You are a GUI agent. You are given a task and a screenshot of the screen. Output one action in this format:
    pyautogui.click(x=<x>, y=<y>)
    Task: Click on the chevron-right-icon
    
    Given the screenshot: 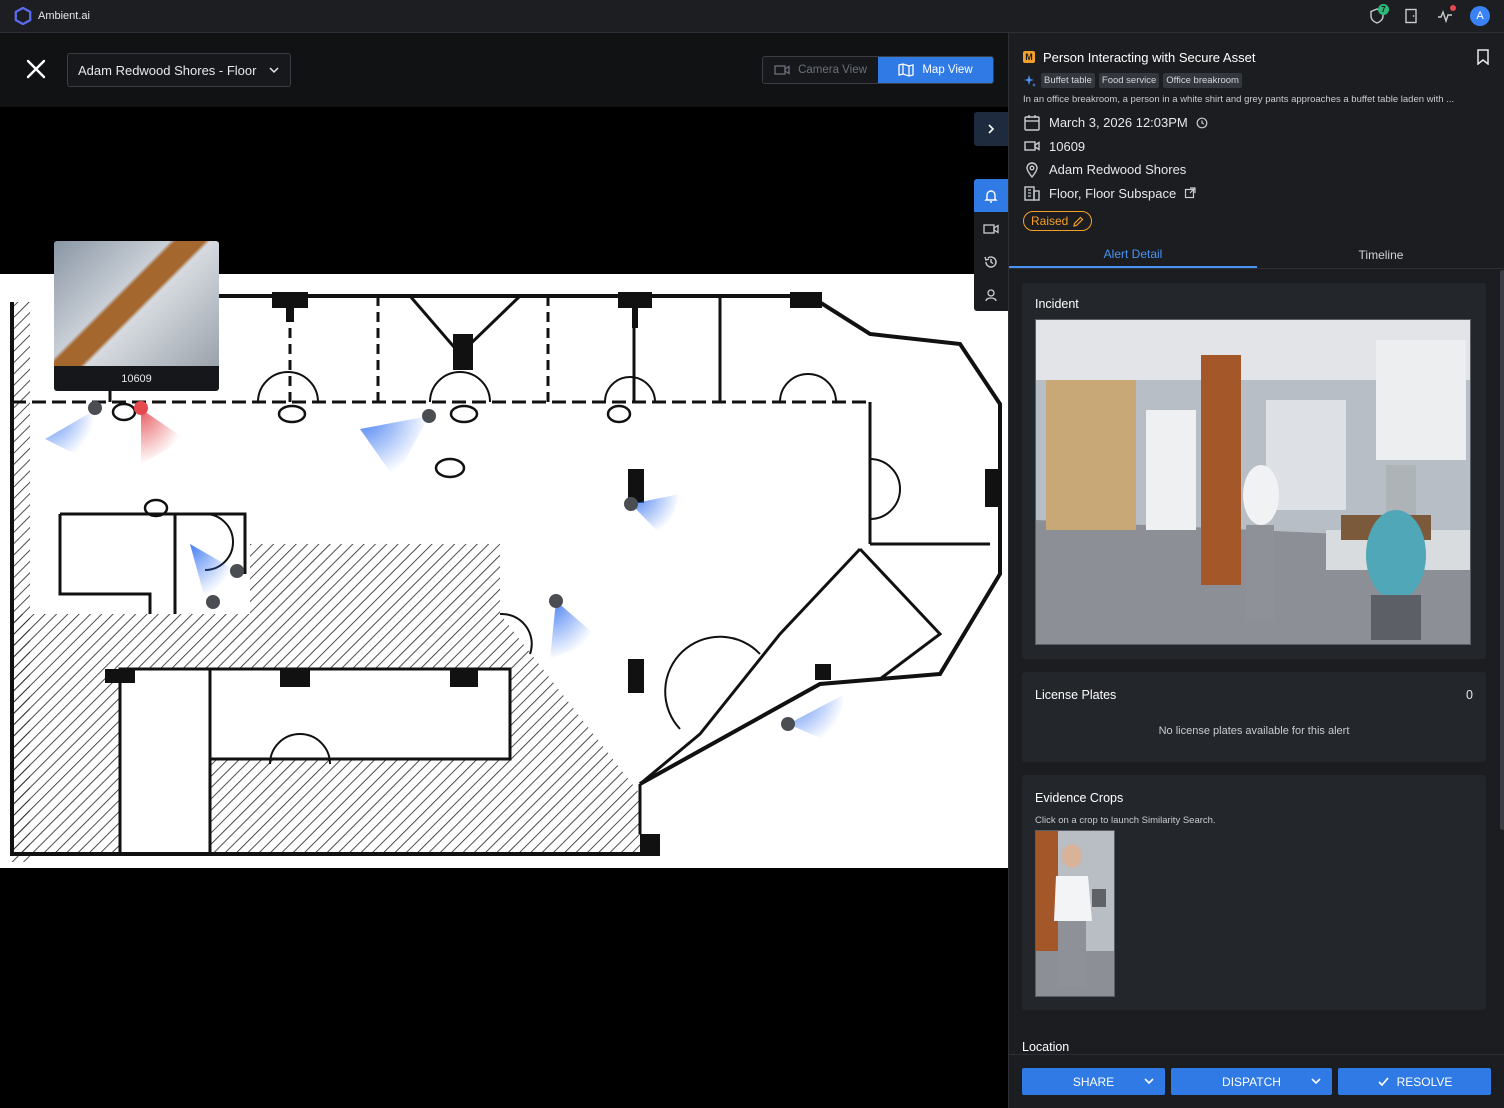 What is the action you would take?
    pyautogui.click(x=991, y=129)
    